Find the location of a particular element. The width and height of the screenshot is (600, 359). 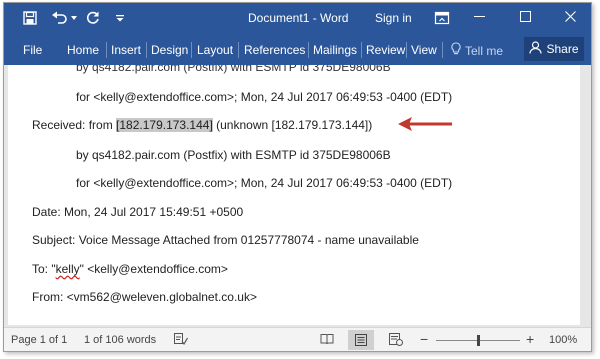

vertical-scrollbar is located at coordinates (586, 196).